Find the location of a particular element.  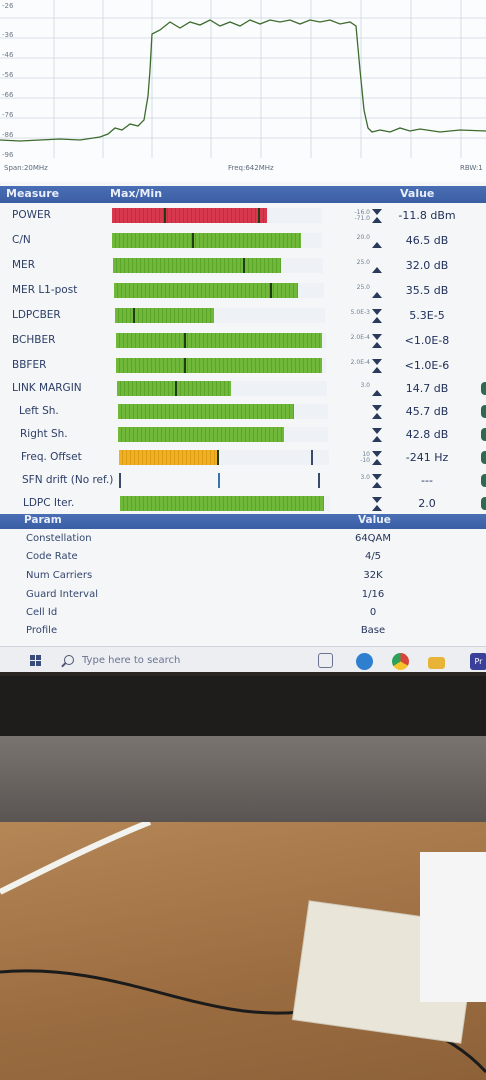

measure-row-power: POWER -16.0 -71.0 -11.8 dBm is located at coordinates (243, 215).